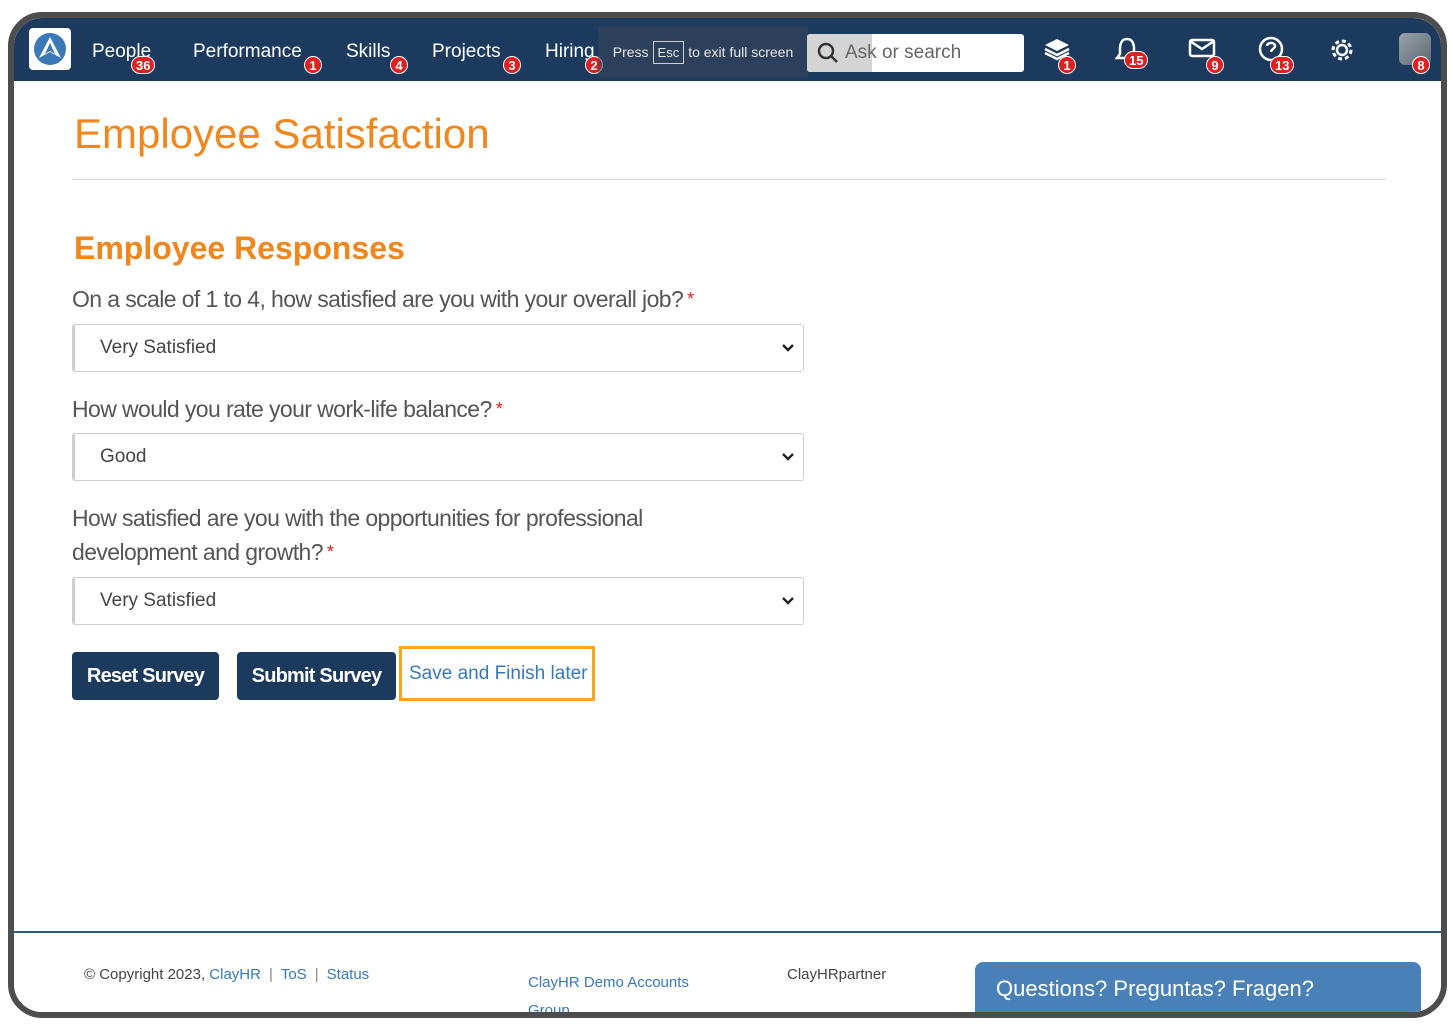  I want to click on clayhr-link: ClayHR, so click(235, 974).